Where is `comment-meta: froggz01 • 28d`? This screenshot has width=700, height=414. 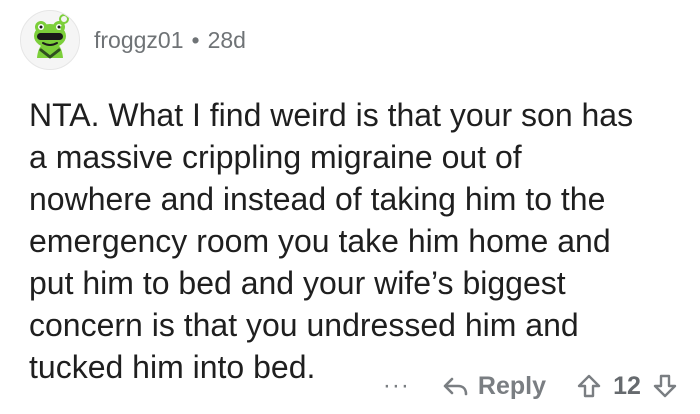 comment-meta: froggz01 • 28d is located at coordinates (170, 40).